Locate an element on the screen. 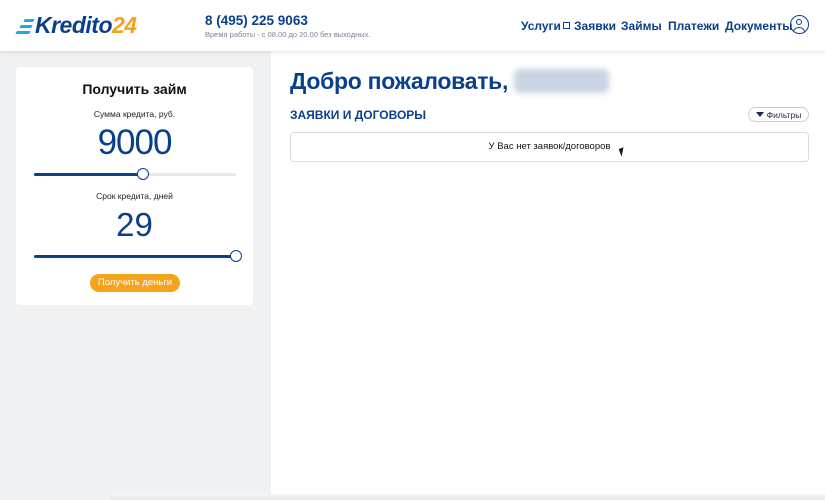 The width and height of the screenshot is (825, 500). welcome-heading: Добро пожаловать, is located at coordinates (450, 81).